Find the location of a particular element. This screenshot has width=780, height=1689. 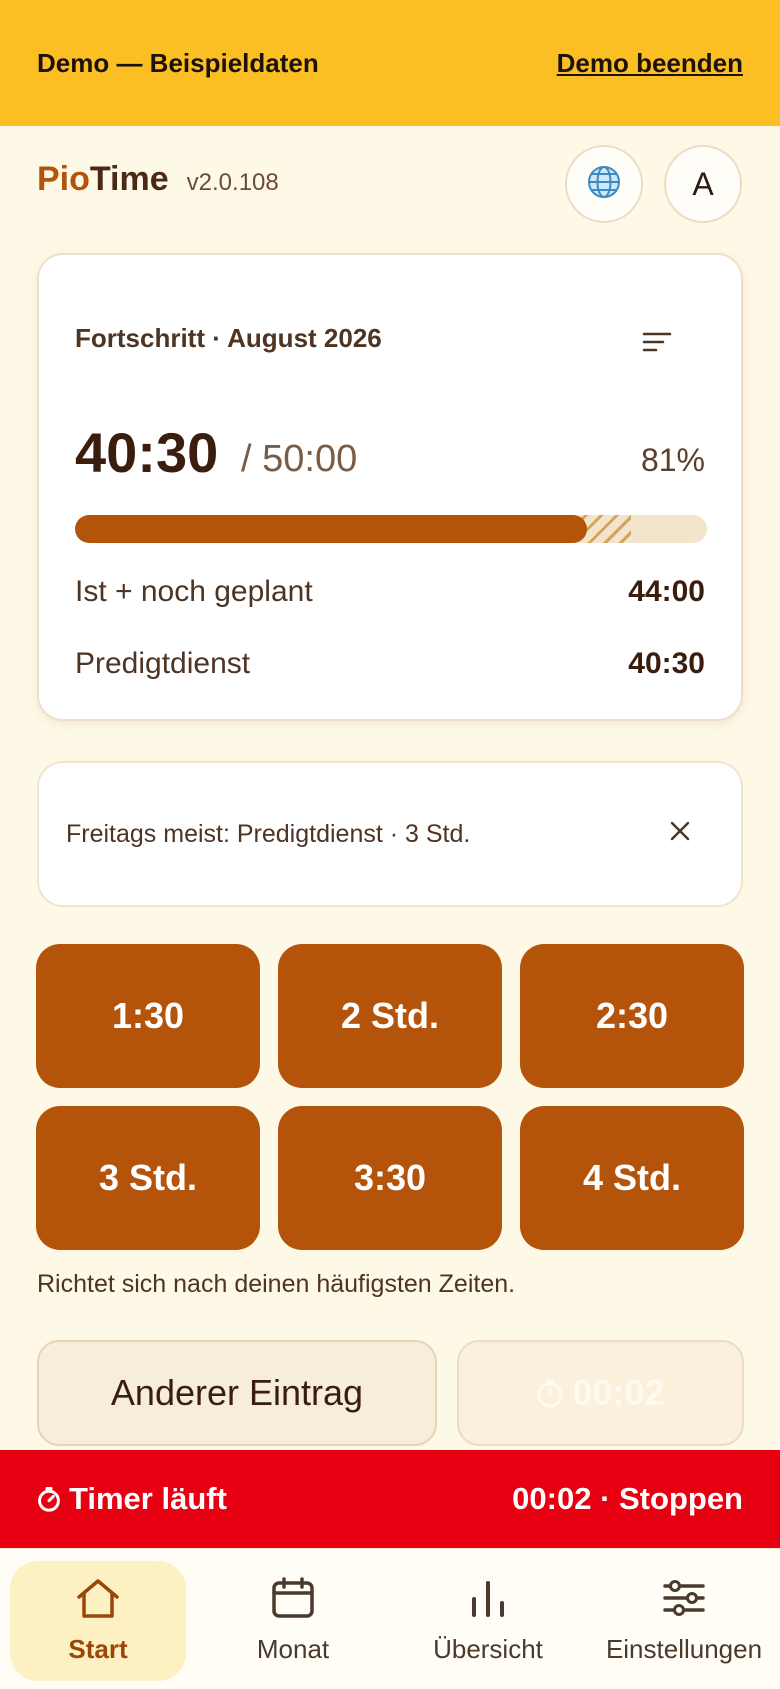

home-icon is located at coordinates (98, 1601).